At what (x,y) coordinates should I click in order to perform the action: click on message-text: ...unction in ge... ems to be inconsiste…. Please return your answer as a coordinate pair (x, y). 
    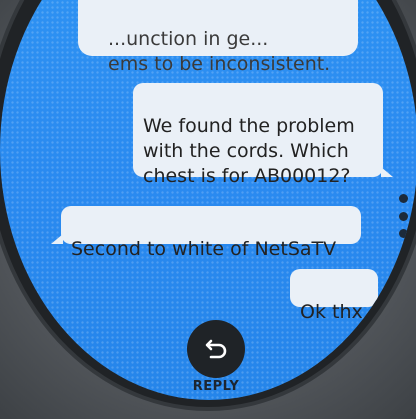
    Looking at the image, I should click on (219, 51).